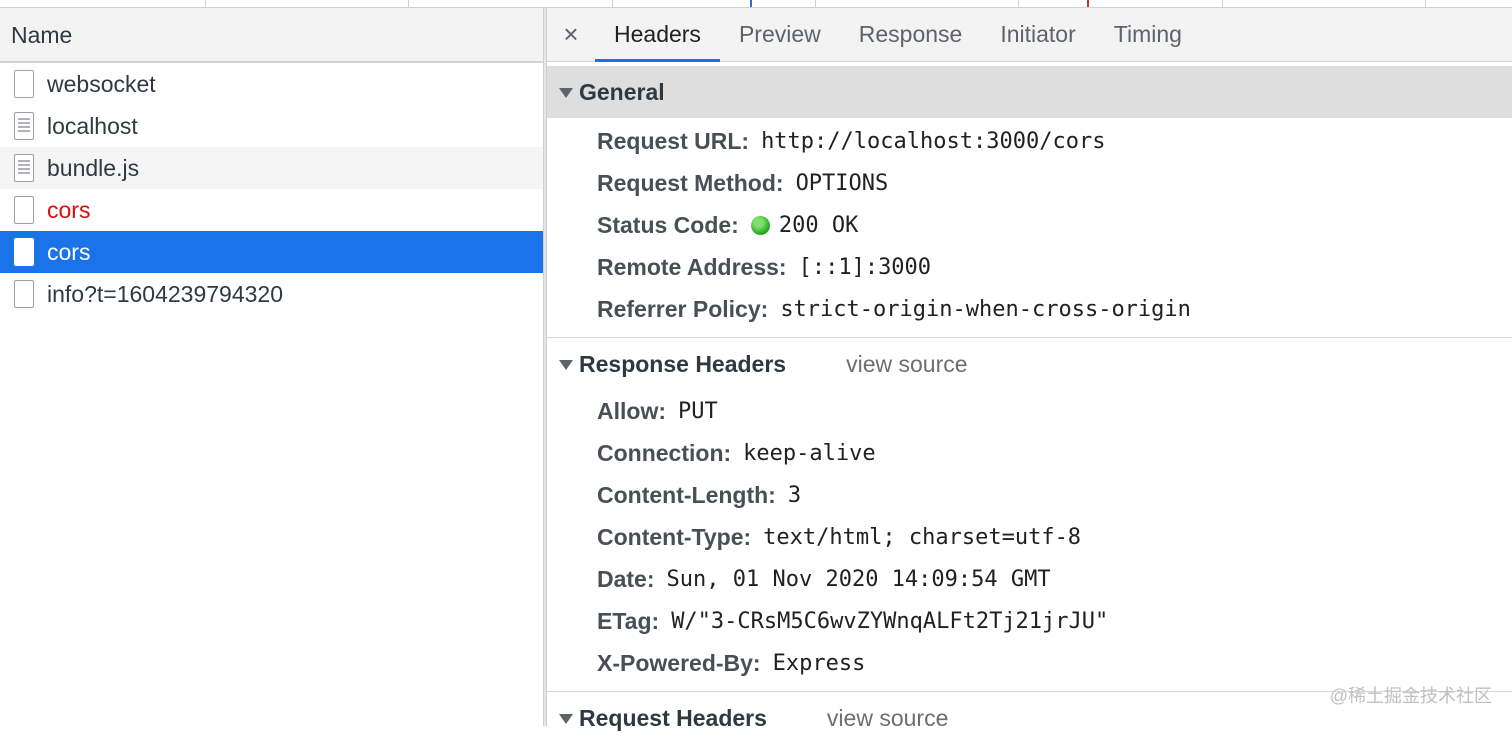  I want to click on header-key: Content-Length:, so click(686, 494).